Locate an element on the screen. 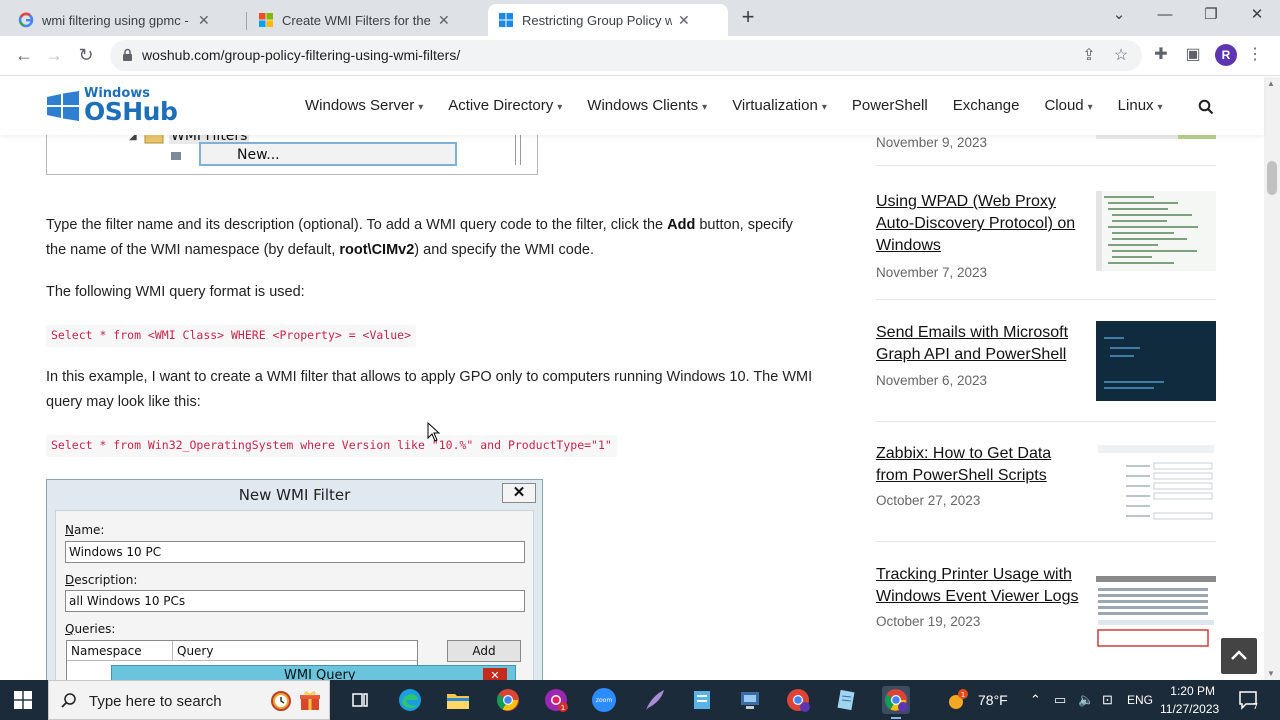 The image size is (1280, 720). notification-icon: 7 is located at coordinates (1249, 700).